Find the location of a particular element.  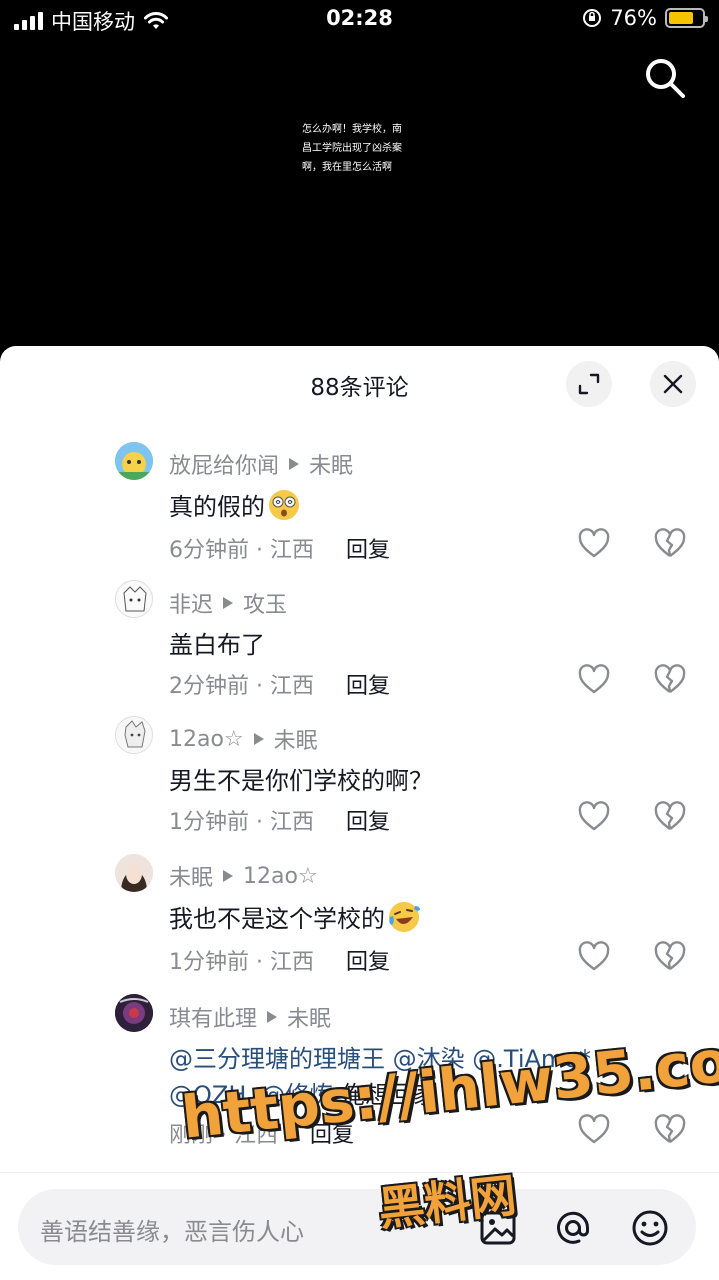

comment-time-location: 2分钟前 · 江西 is located at coordinates (241, 686).